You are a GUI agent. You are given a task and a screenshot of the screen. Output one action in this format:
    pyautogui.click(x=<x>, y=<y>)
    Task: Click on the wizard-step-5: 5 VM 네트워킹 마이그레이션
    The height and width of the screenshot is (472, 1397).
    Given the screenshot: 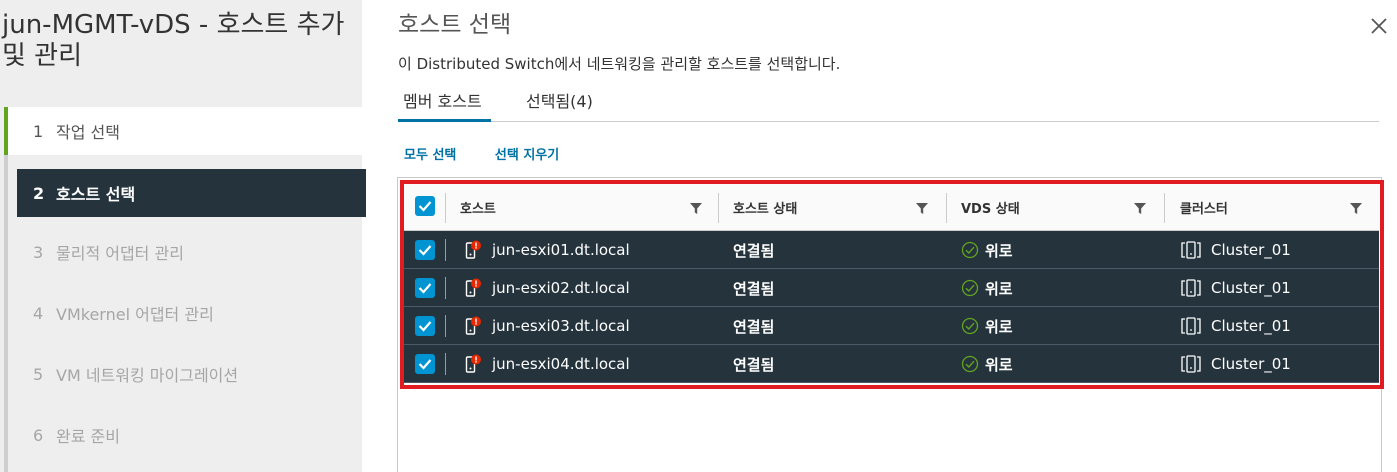 What is the action you would take?
    pyautogui.click(x=185, y=374)
    